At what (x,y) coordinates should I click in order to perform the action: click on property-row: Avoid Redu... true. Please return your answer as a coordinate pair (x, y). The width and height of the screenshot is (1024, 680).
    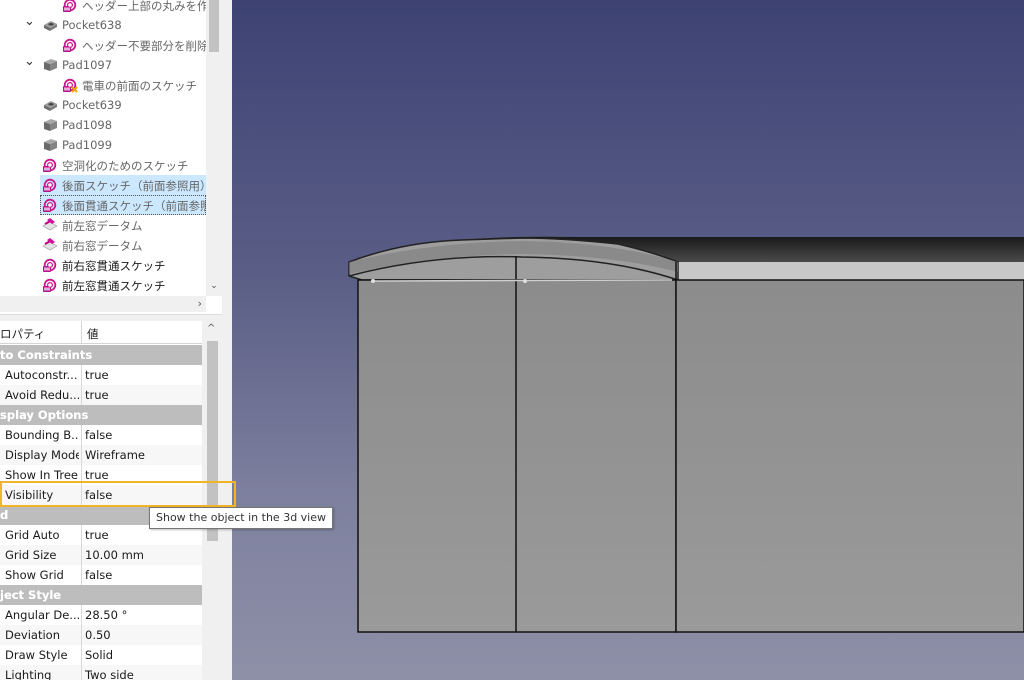
    Looking at the image, I should click on (101, 395).